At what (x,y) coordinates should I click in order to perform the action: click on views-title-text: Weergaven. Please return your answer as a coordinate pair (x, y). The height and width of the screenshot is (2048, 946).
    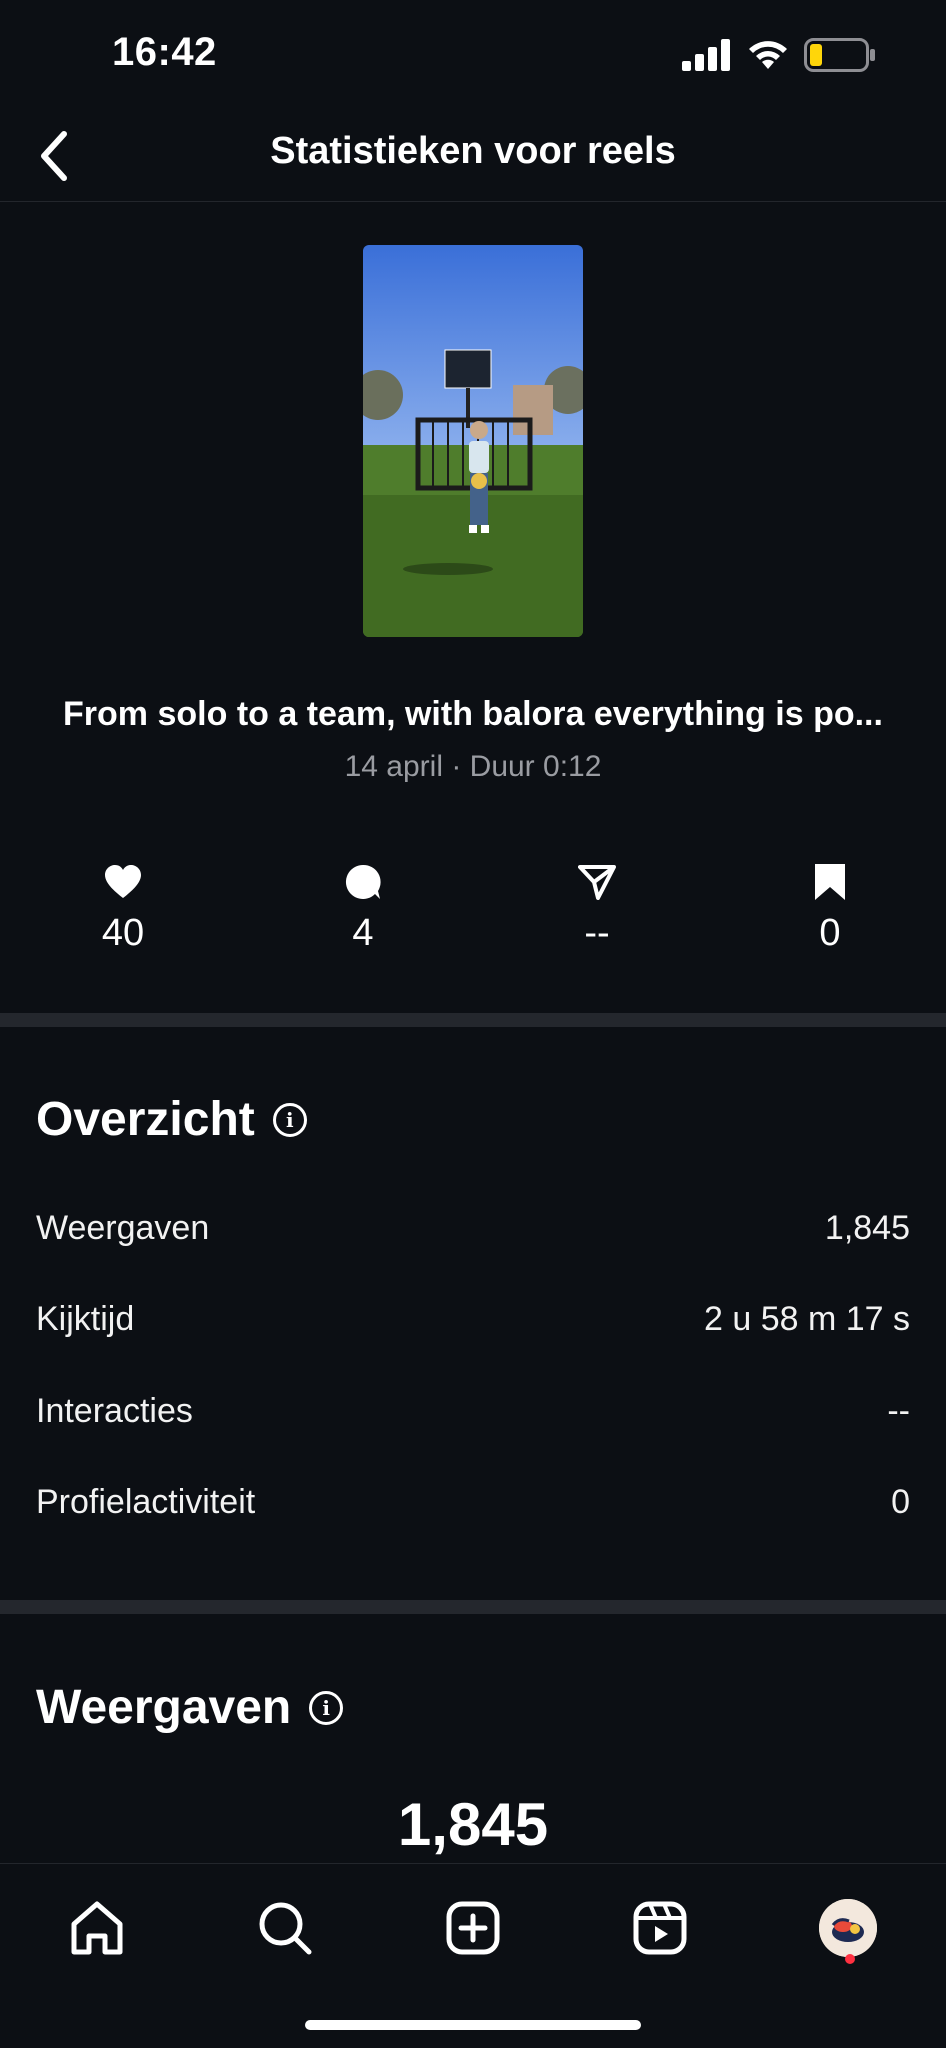
    Looking at the image, I should click on (164, 1707).